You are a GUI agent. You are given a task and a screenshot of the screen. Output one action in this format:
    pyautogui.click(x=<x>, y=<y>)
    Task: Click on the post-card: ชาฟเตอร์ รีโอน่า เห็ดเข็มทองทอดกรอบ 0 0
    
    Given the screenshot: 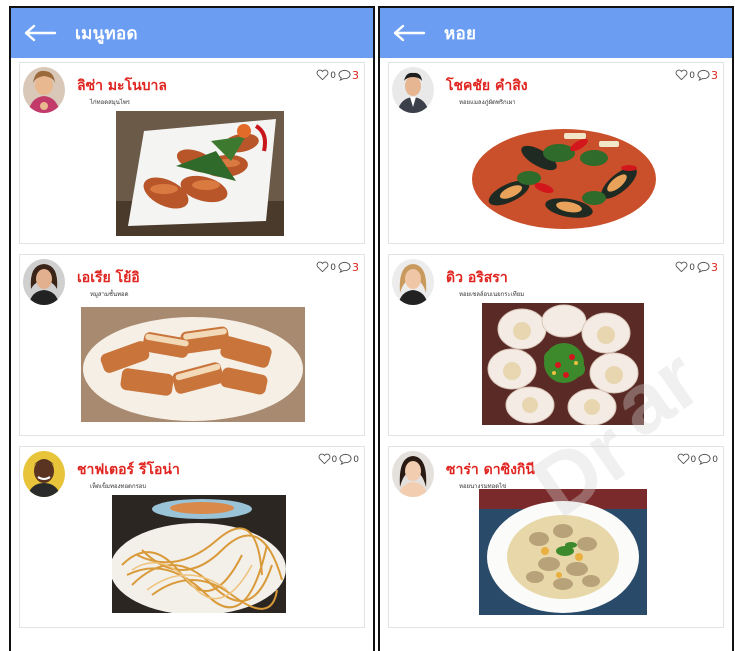 What is the action you would take?
    pyautogui.click(x=192, y=537)
    